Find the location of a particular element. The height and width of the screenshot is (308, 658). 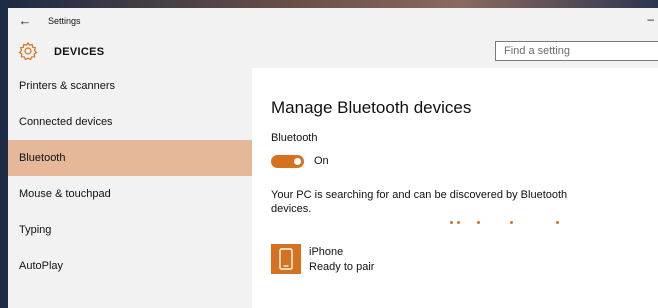

device-item-iphone: iPhone Ready to pair is located at coordinates (401, 261).